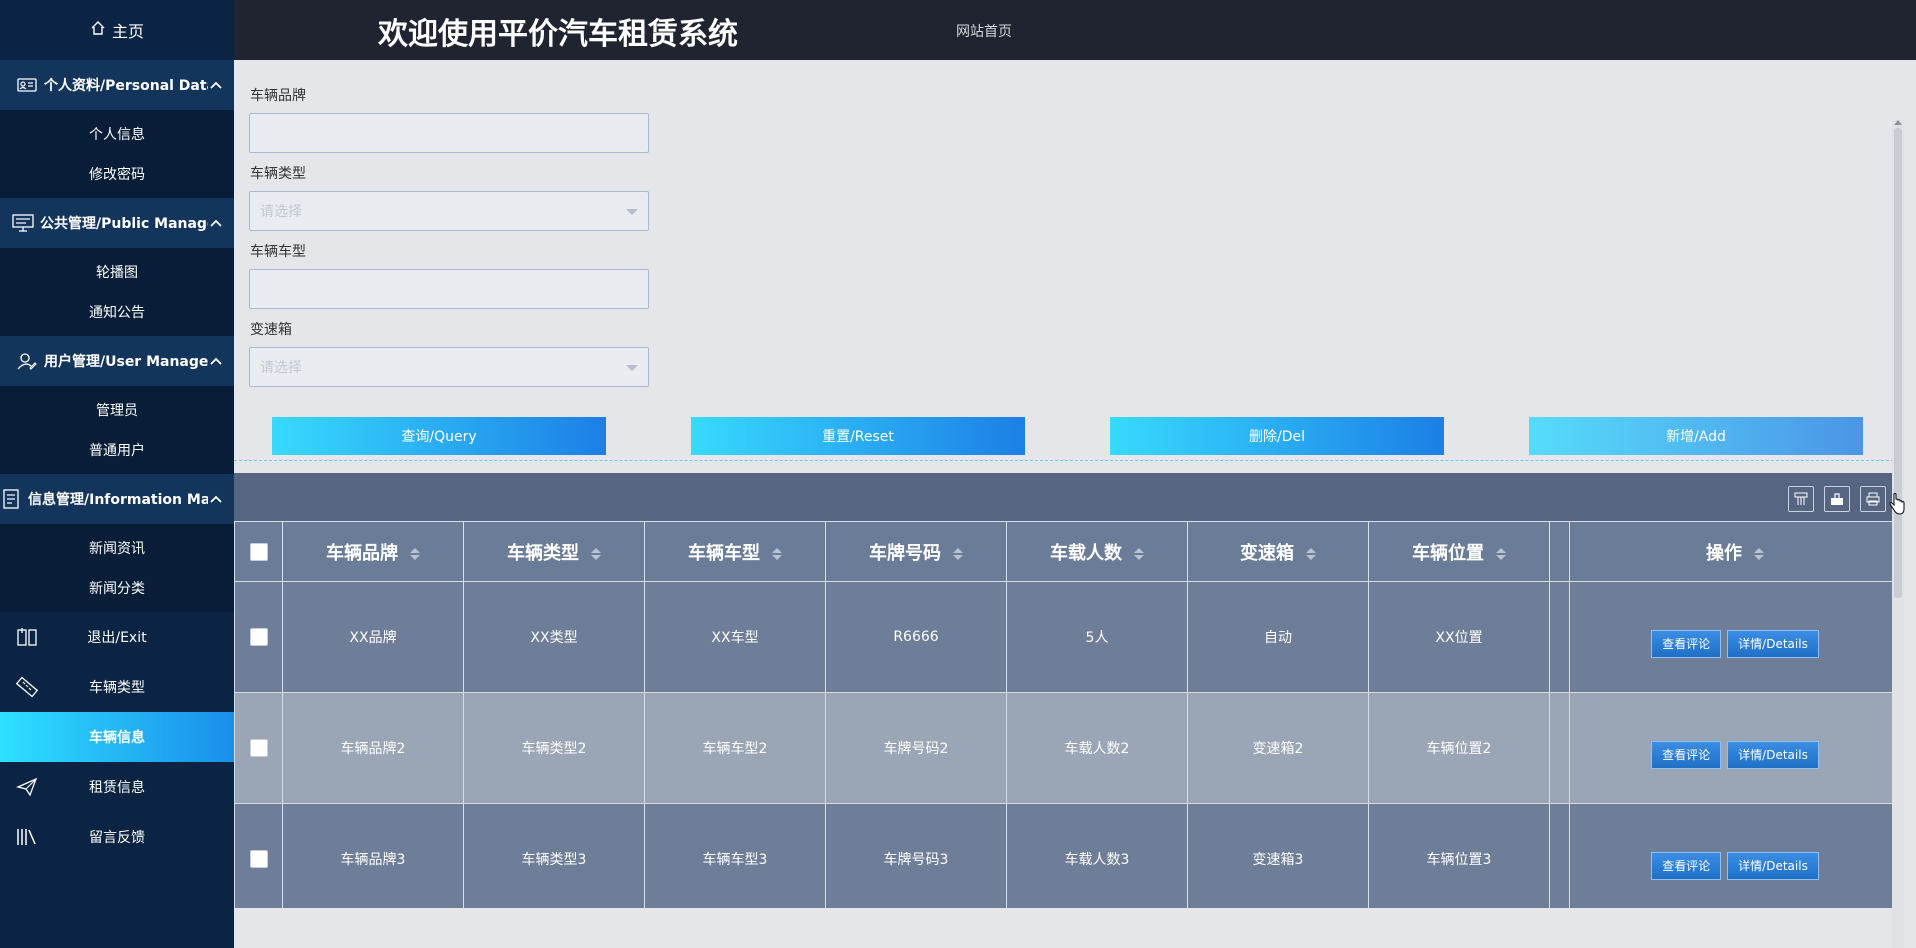 This screenshot has height=948, width=1916. Describe the element at coordinates (1097, 748) in the screenshot. I see `table-cell: 车载人数2` at that location.